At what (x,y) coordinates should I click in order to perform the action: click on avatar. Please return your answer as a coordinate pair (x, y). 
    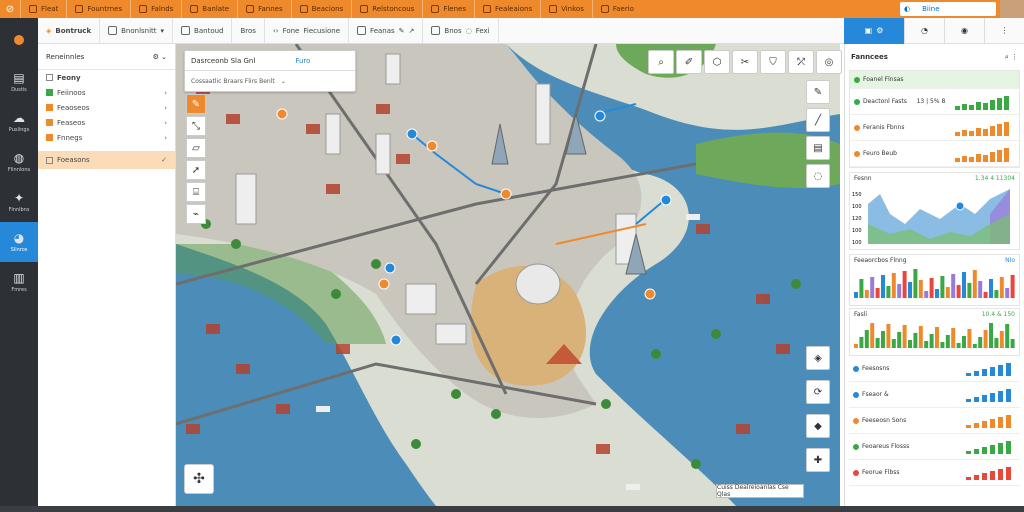
    Looking at the image, I should click on (1012, 9).